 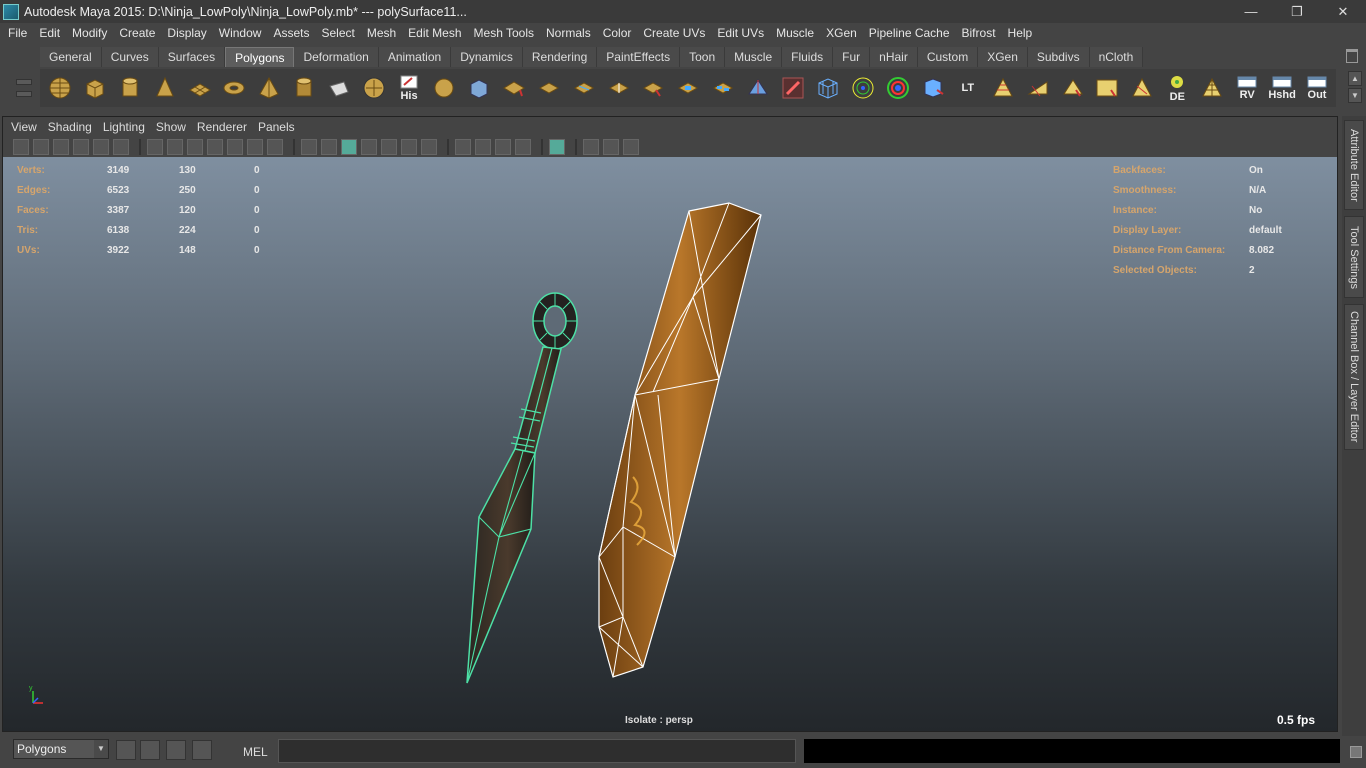 I want to click on scabbard-mesh, so click(x=680, y=440).